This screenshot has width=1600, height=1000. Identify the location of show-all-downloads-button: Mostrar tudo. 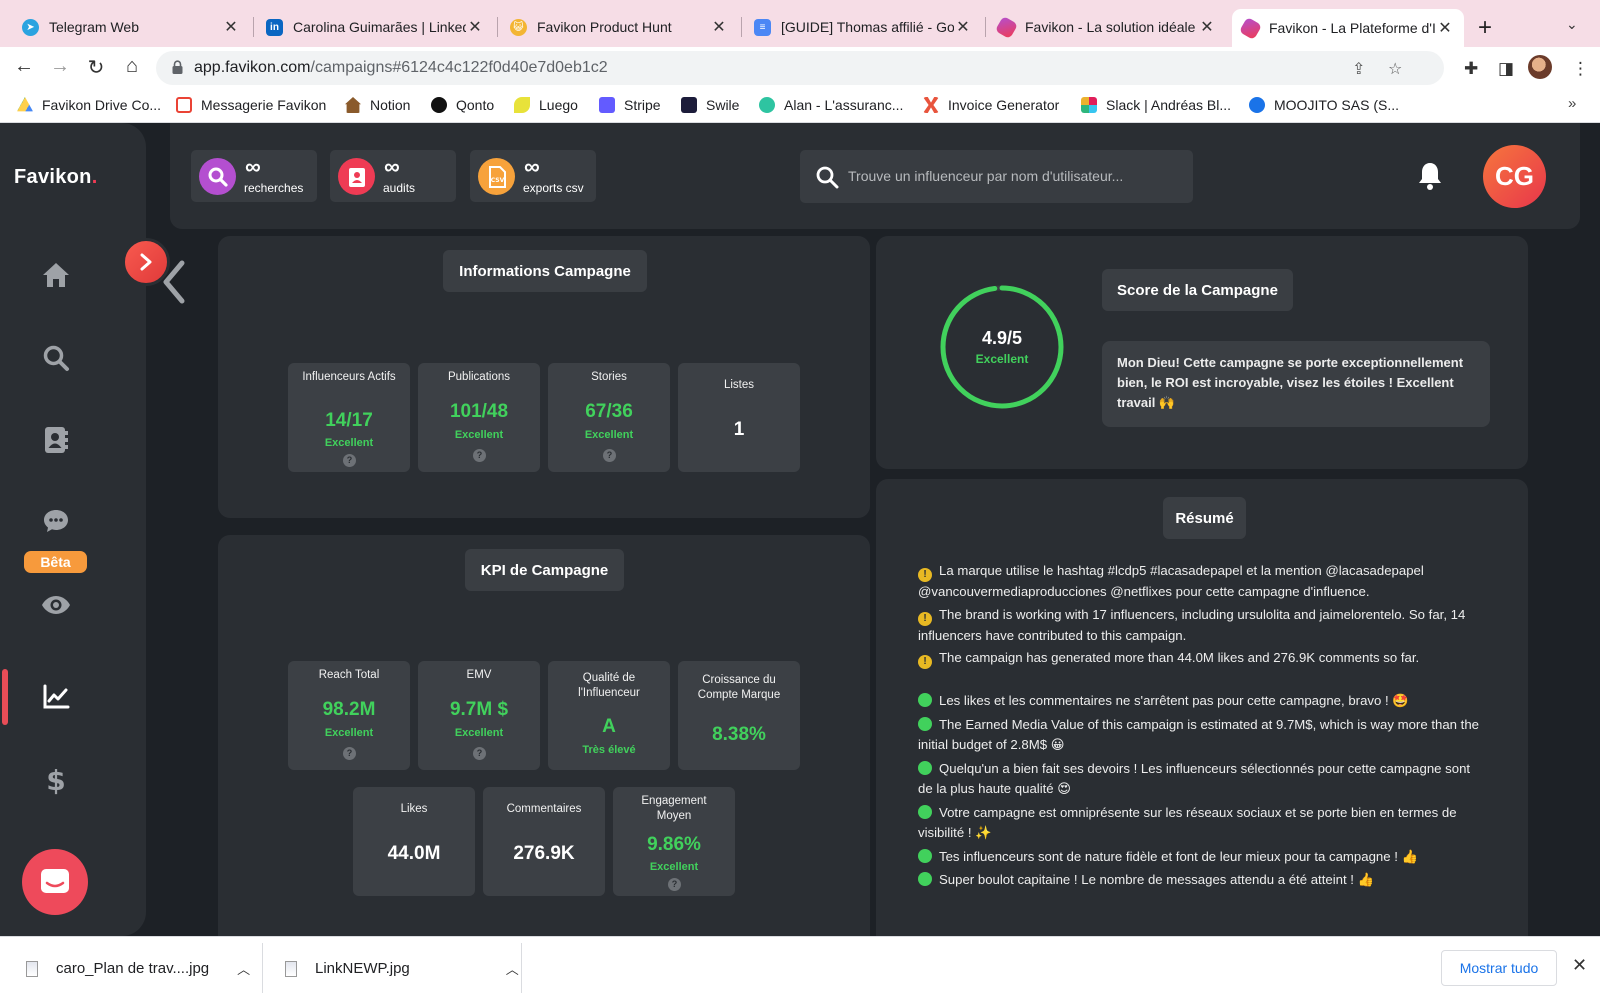
(1499, 968).